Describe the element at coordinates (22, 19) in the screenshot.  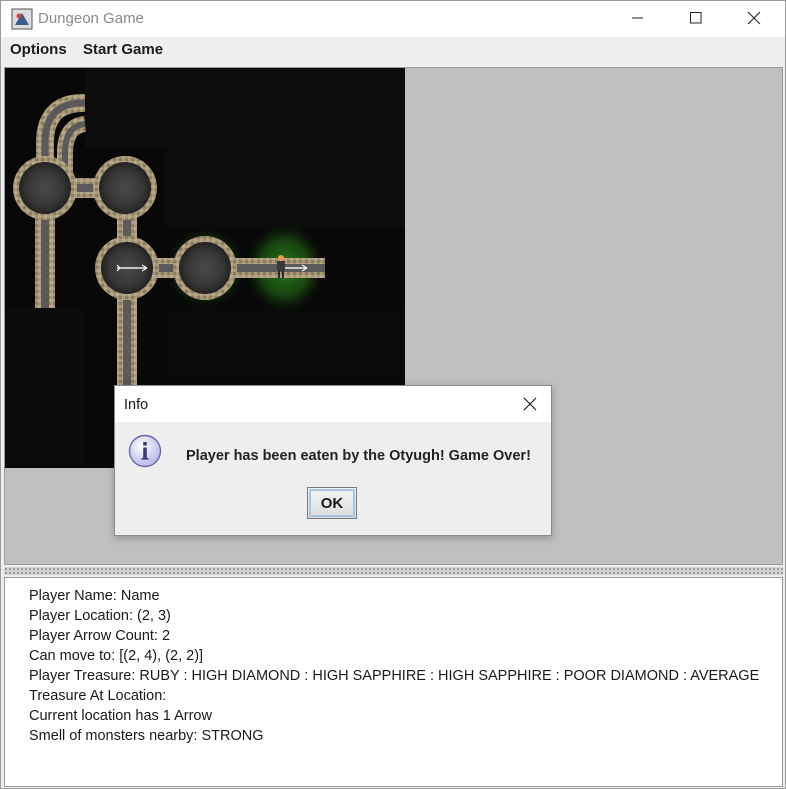
I see `app-icon` at that location.